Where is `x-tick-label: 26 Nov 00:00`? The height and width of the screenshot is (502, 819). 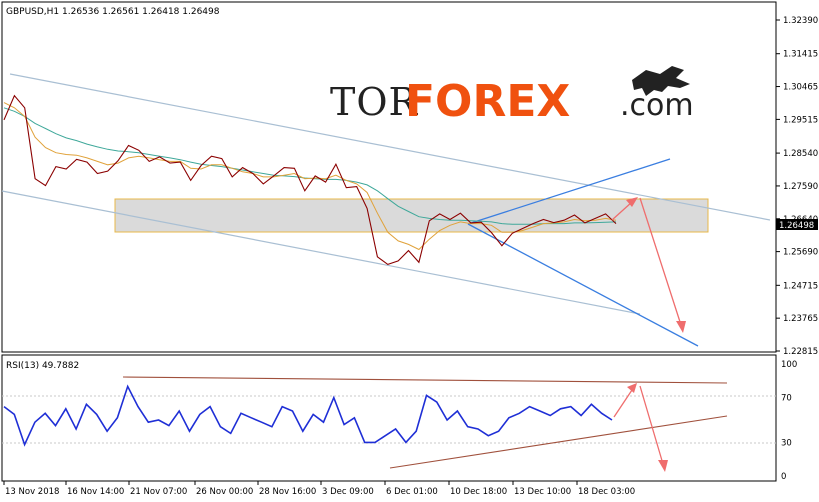 x-tick-label: 26 Nov 00:00 is located at coordinates (224, 492).